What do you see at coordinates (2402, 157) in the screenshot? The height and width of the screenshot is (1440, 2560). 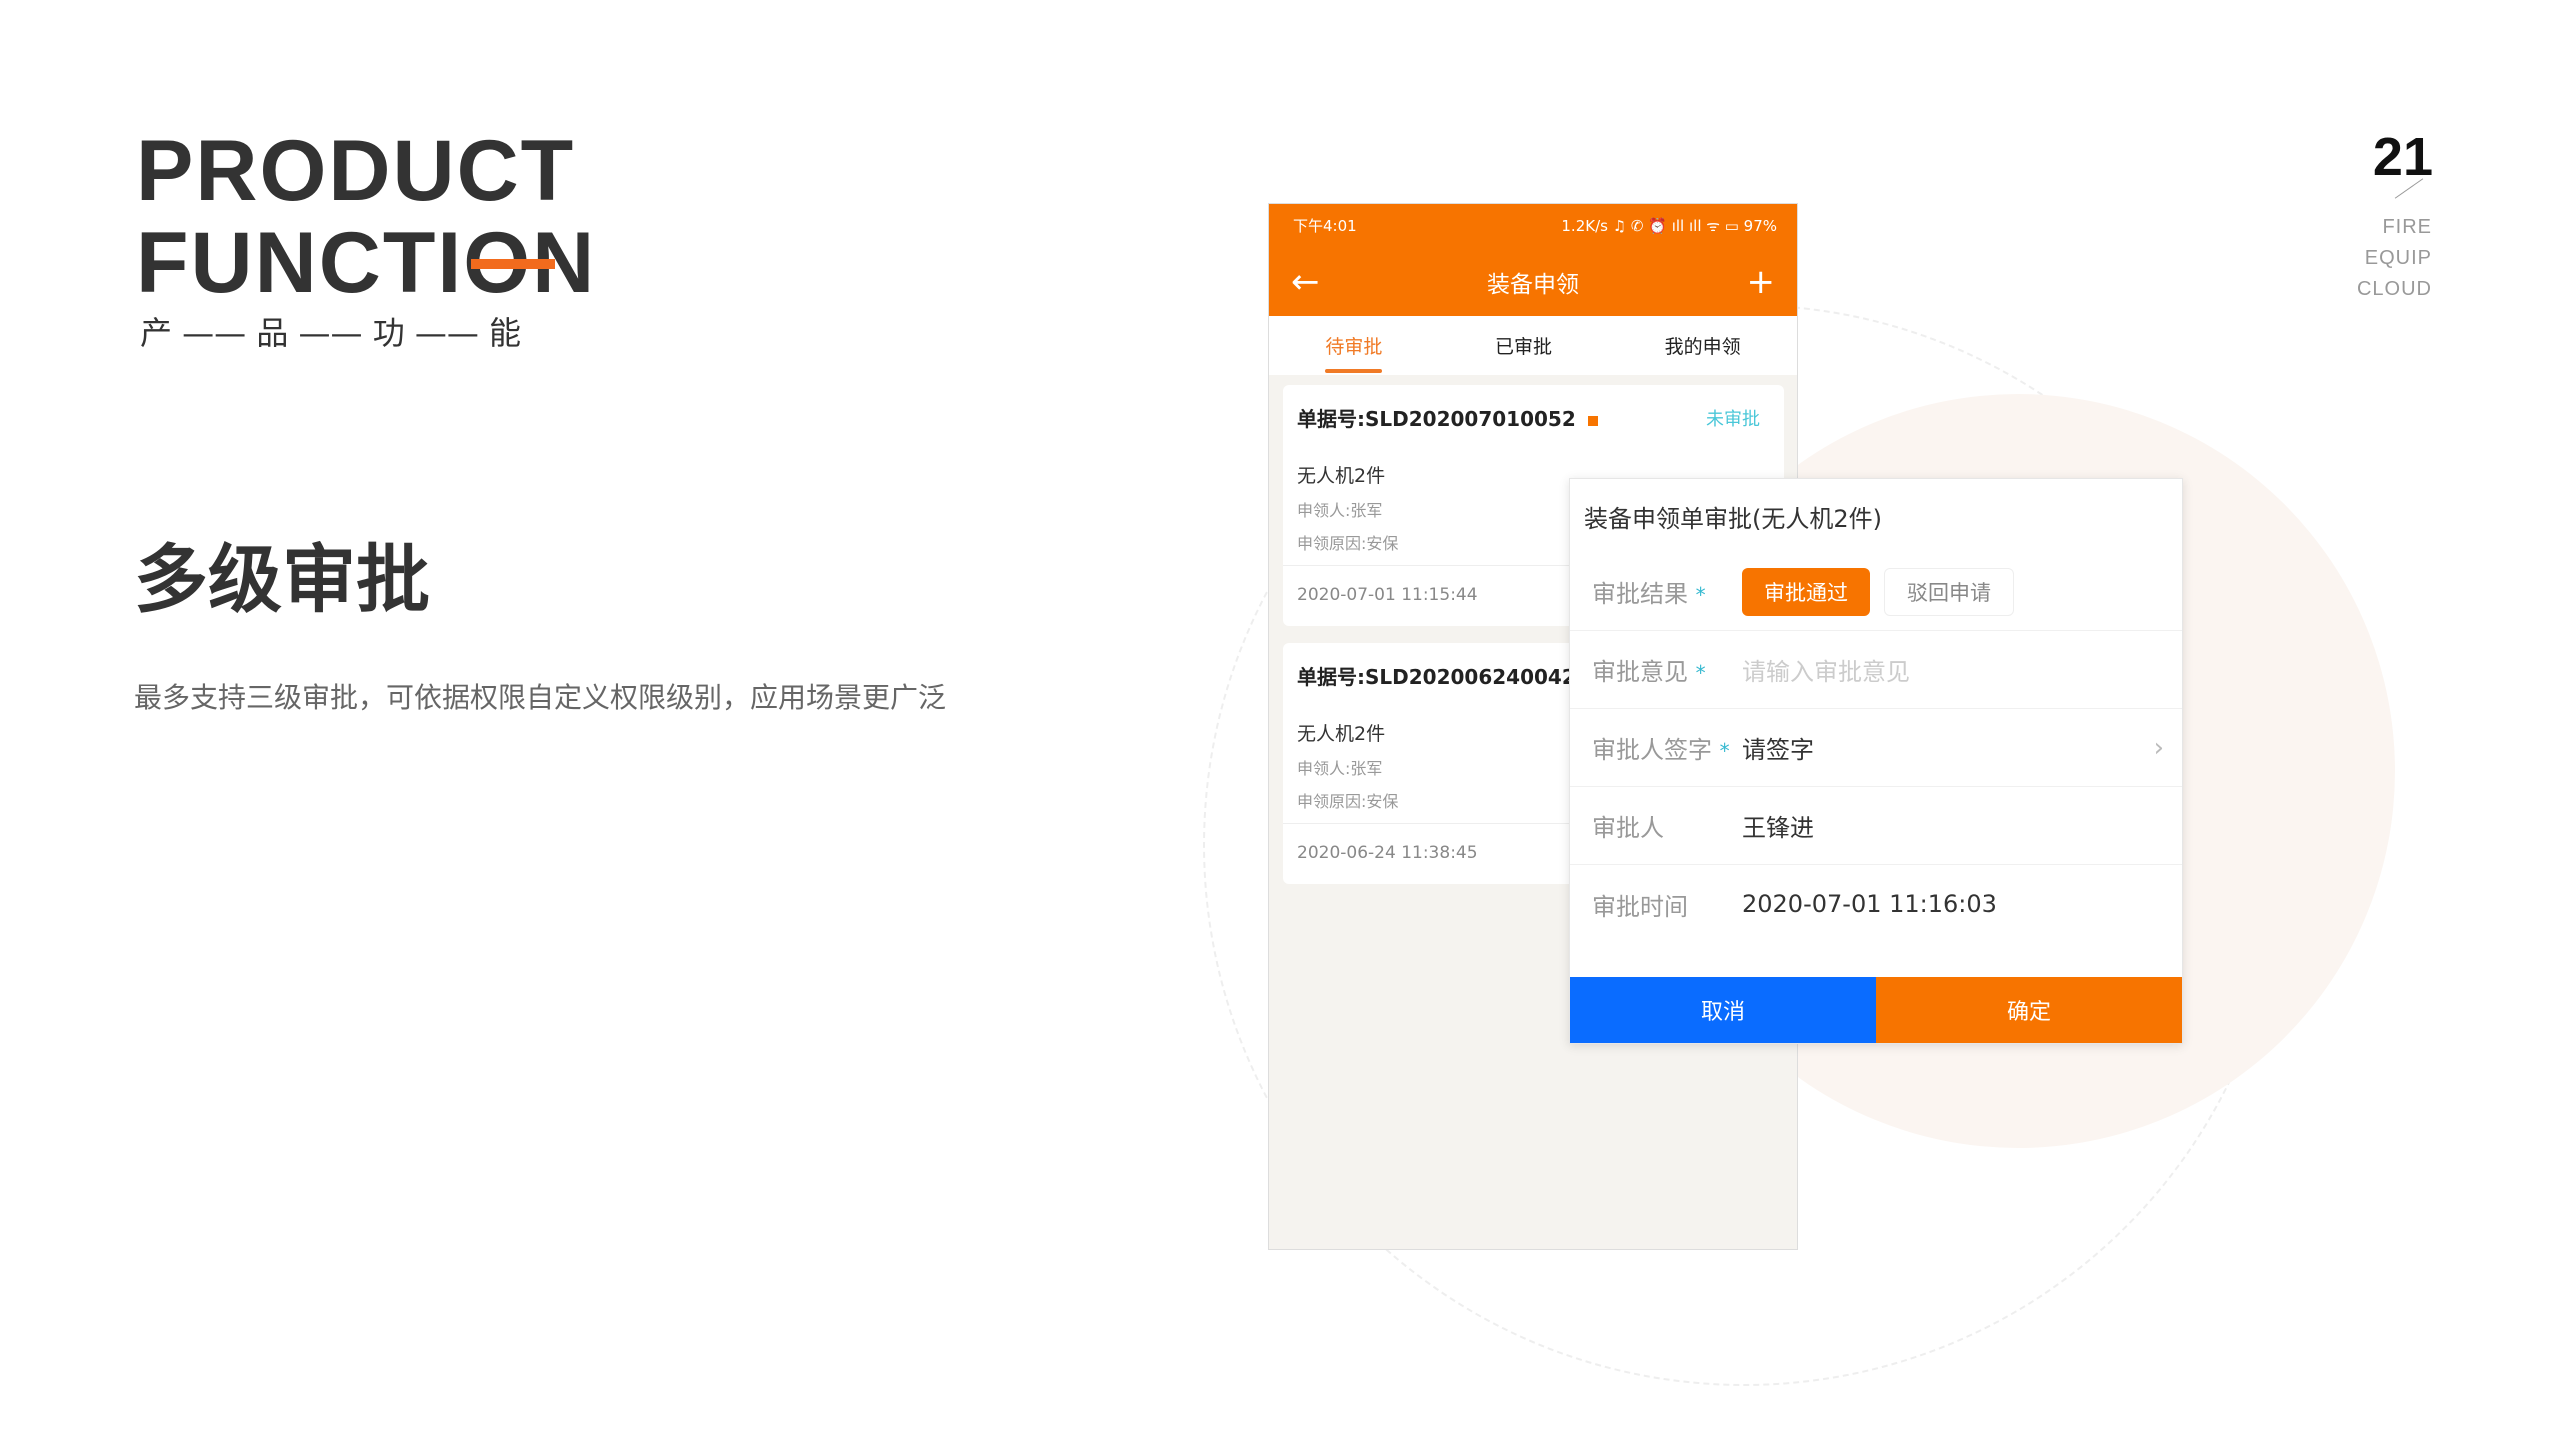 I see `page-number: 21` at bounding box center [2402, 157].